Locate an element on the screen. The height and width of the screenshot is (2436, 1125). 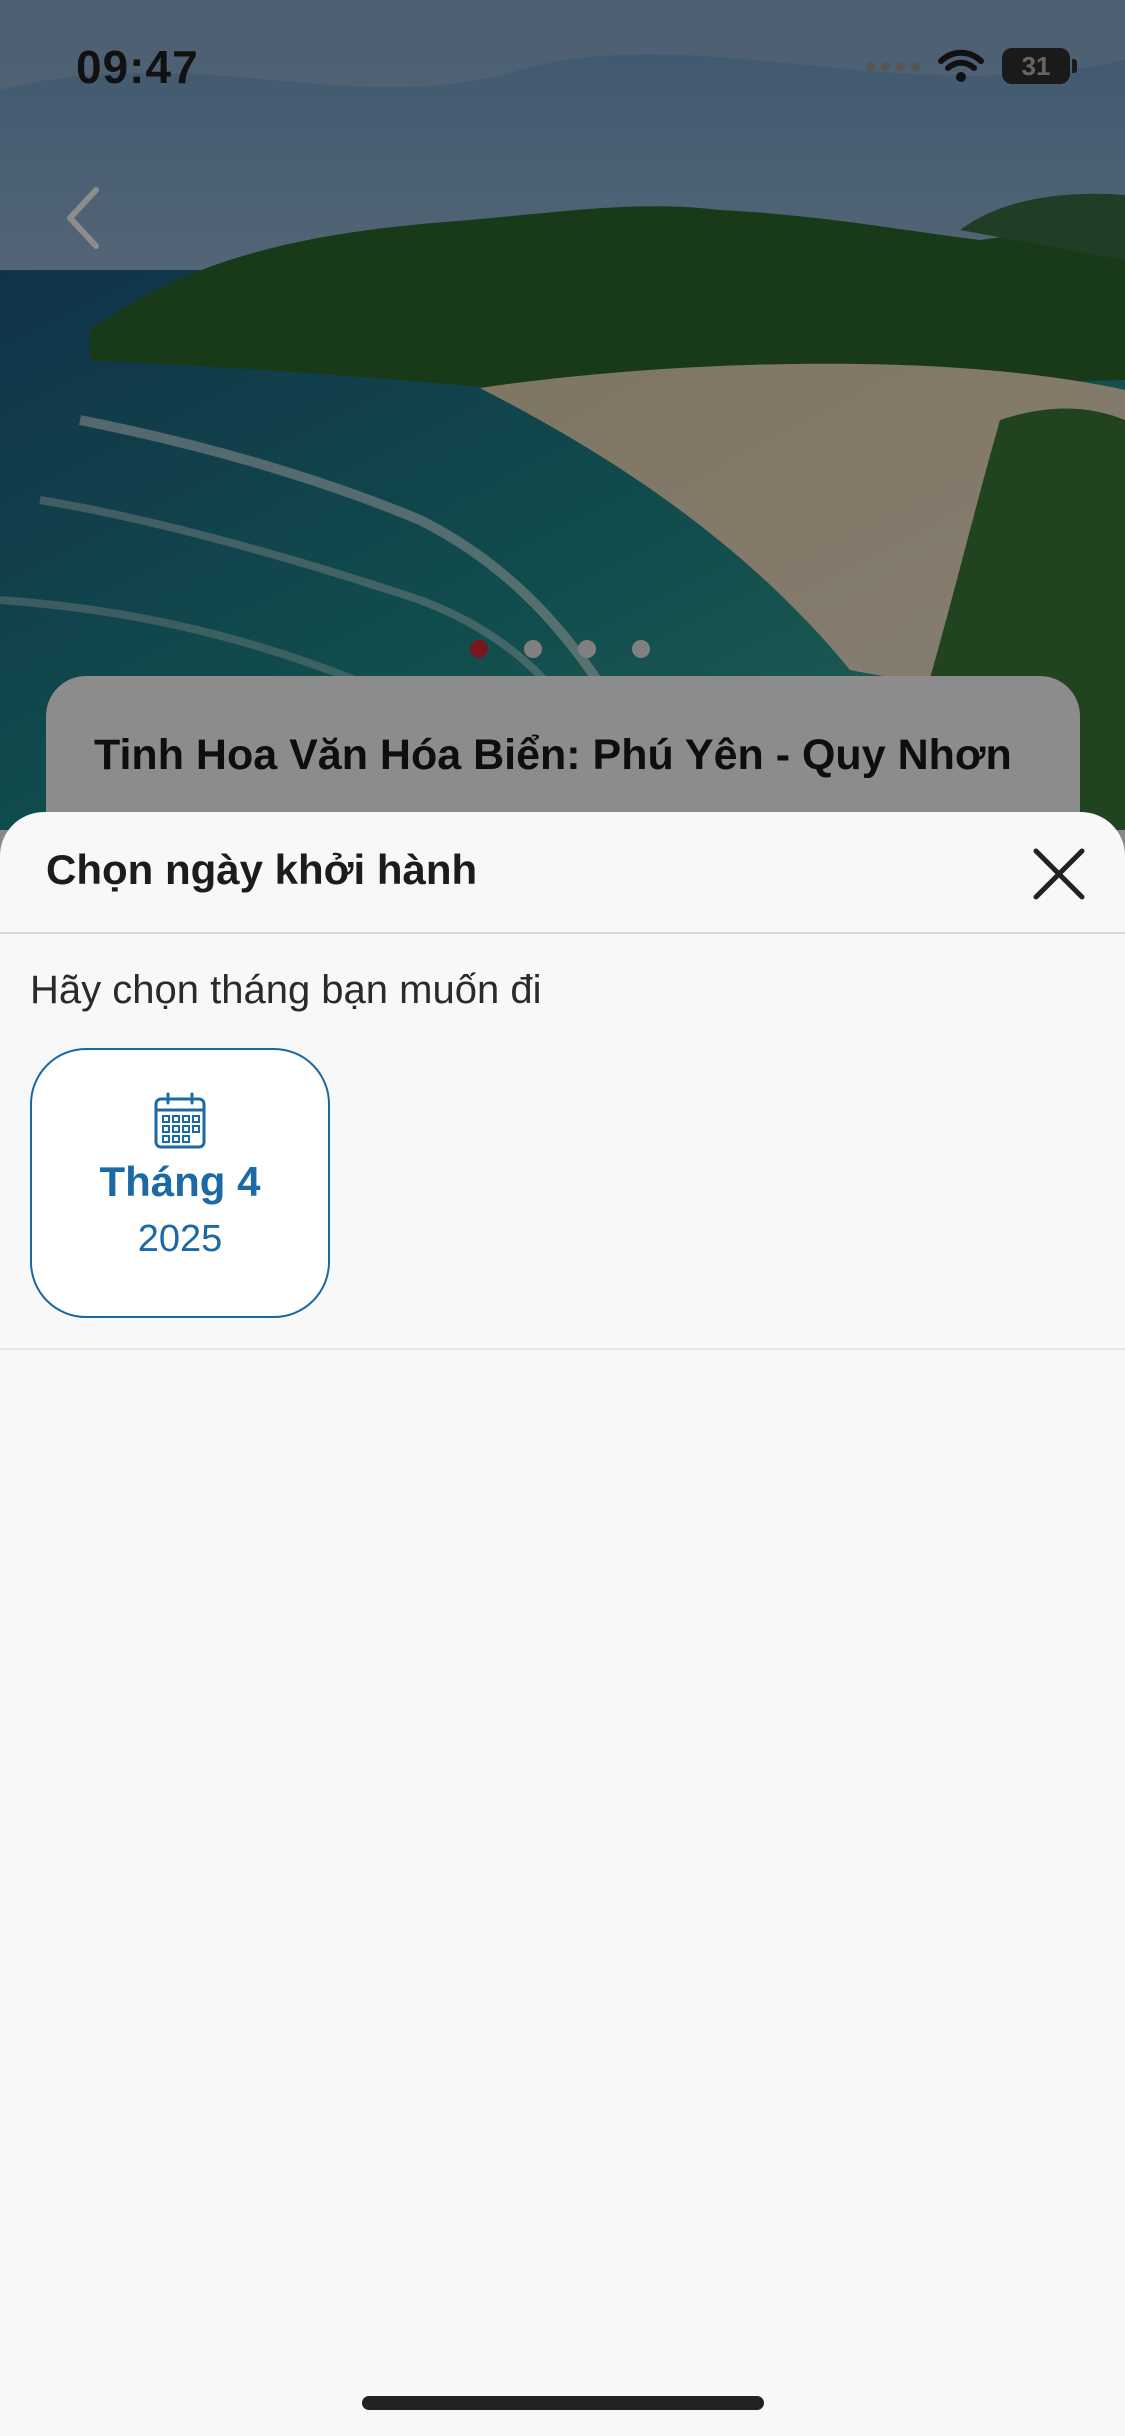
year-label: 2025 is located at coordinates (180, 1239).